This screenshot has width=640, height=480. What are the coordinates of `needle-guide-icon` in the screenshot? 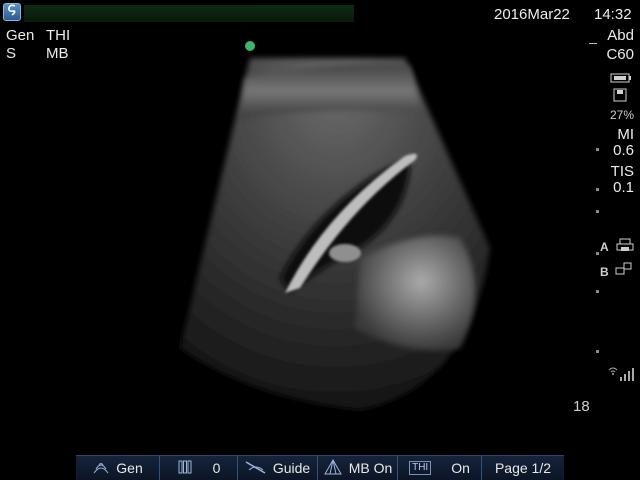 It's located at (256, 468).